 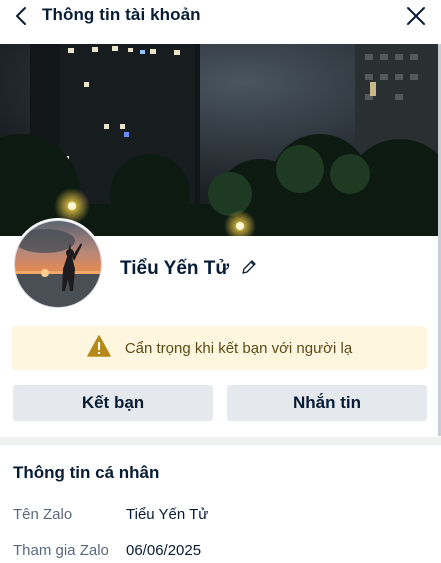 What do you see at coordinates (43, 514) in the screenshot?
I see `info-label-zalo-name: Tên Zalo` at bounding box center [43, 514].